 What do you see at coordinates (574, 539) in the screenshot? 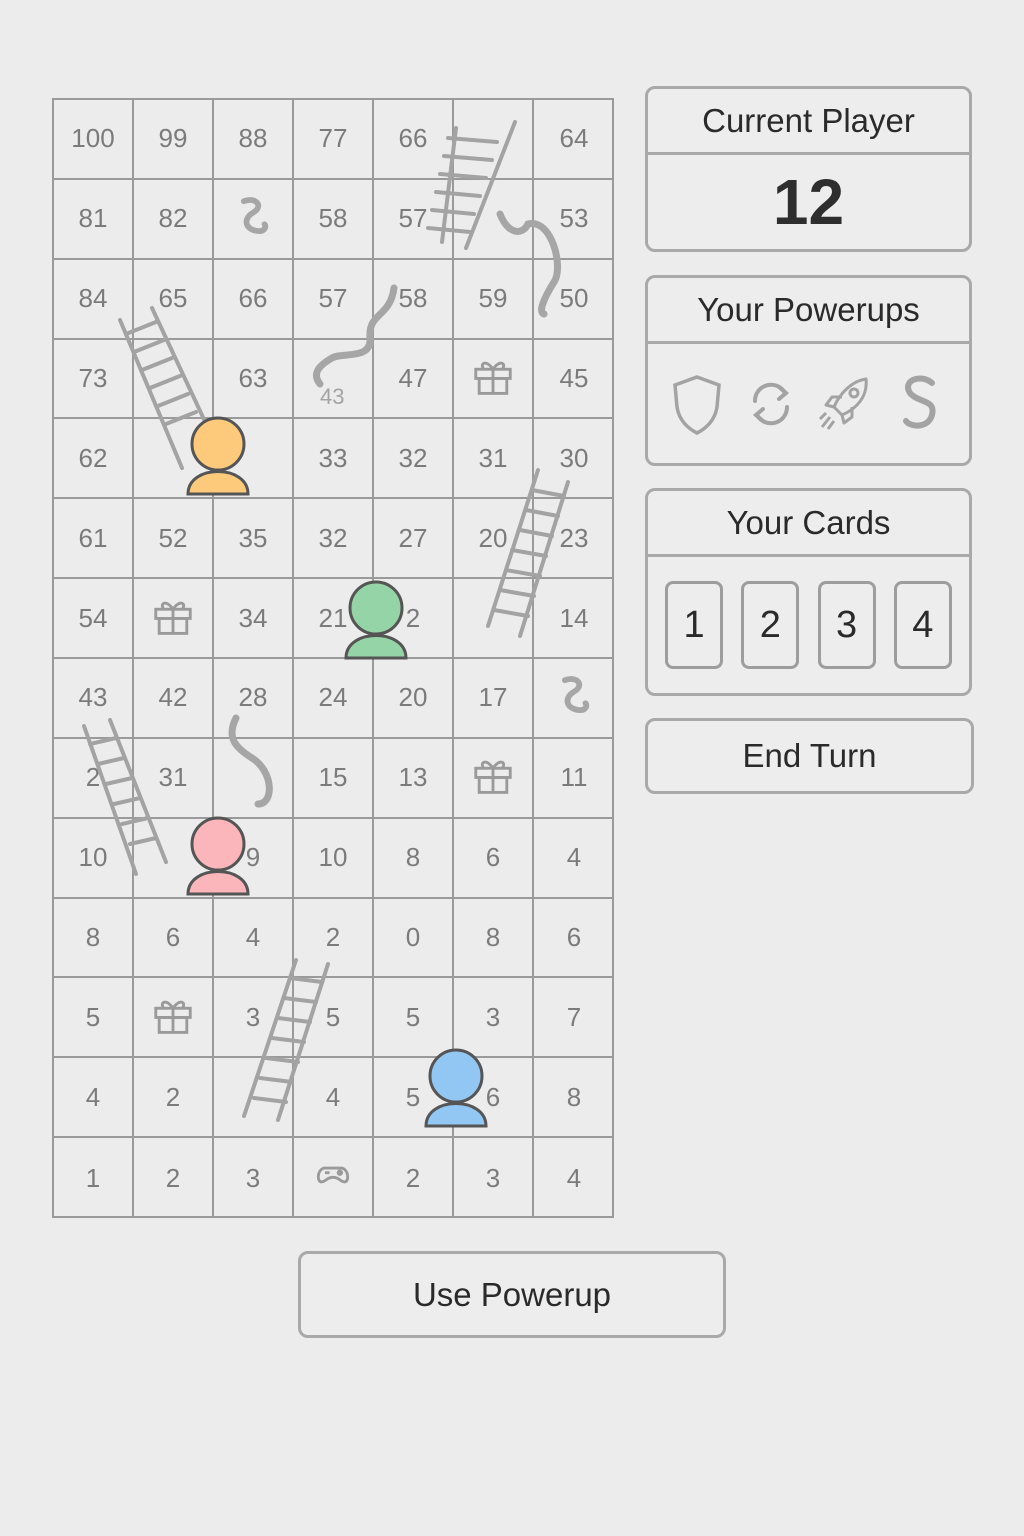
I see `board-cell: 23` at bounding box center [574, 539].